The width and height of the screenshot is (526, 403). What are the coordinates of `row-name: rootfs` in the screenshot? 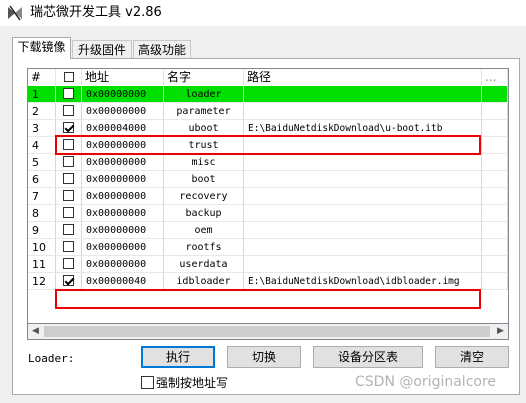 It's located at (204, 247).